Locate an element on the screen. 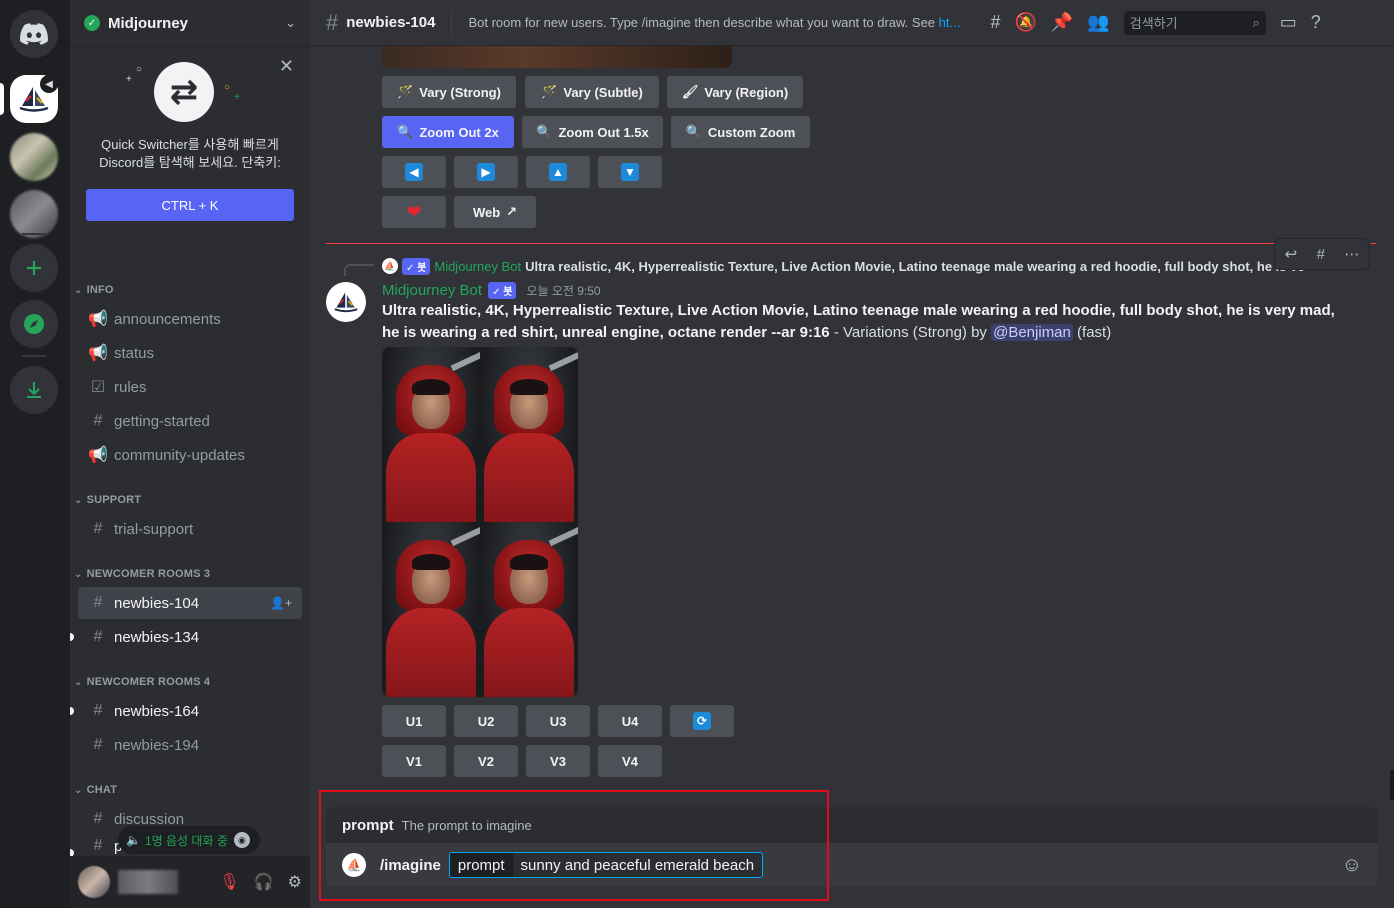 This screenshot has height=908, width=1394. channel-label: newbies-164 is located at coordinates (157, 711).